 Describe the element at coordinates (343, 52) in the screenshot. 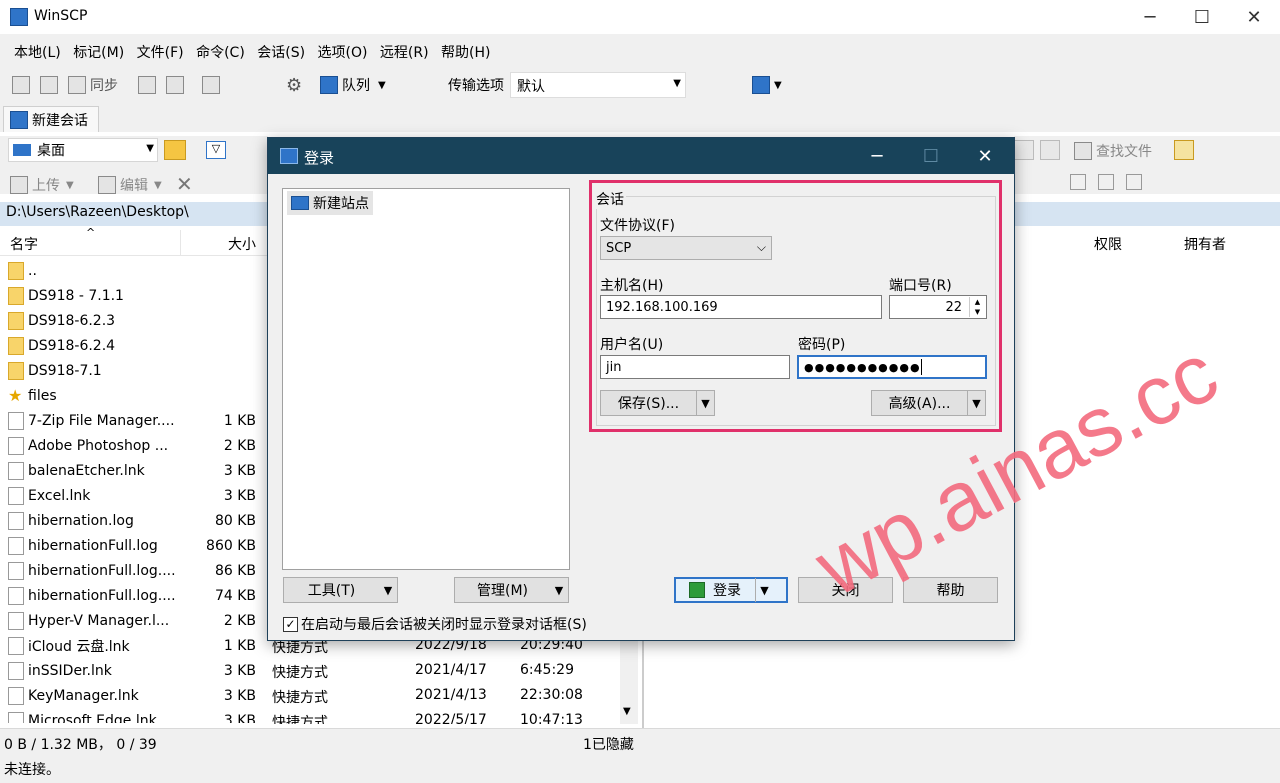

I see `menu-options: 选项(O)` at that location.